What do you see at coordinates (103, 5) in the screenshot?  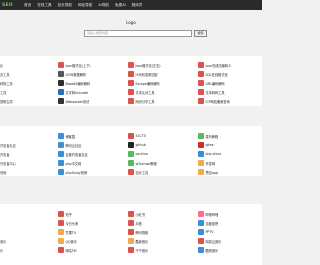 I see `nav-ai: AI导航` at bounding box center [103, 5].